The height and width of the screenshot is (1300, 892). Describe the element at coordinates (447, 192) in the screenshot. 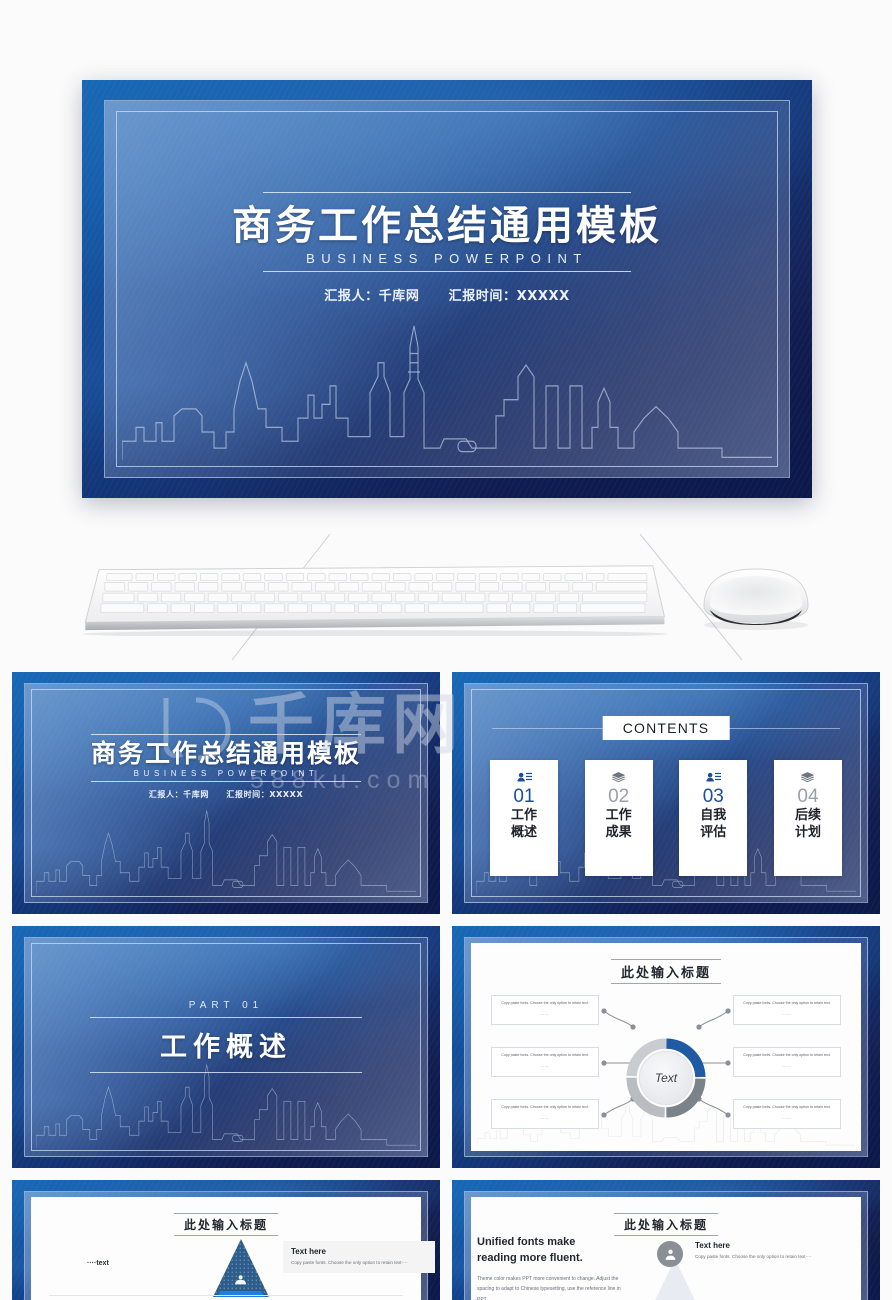

I see `hero-top-rule` at that location.